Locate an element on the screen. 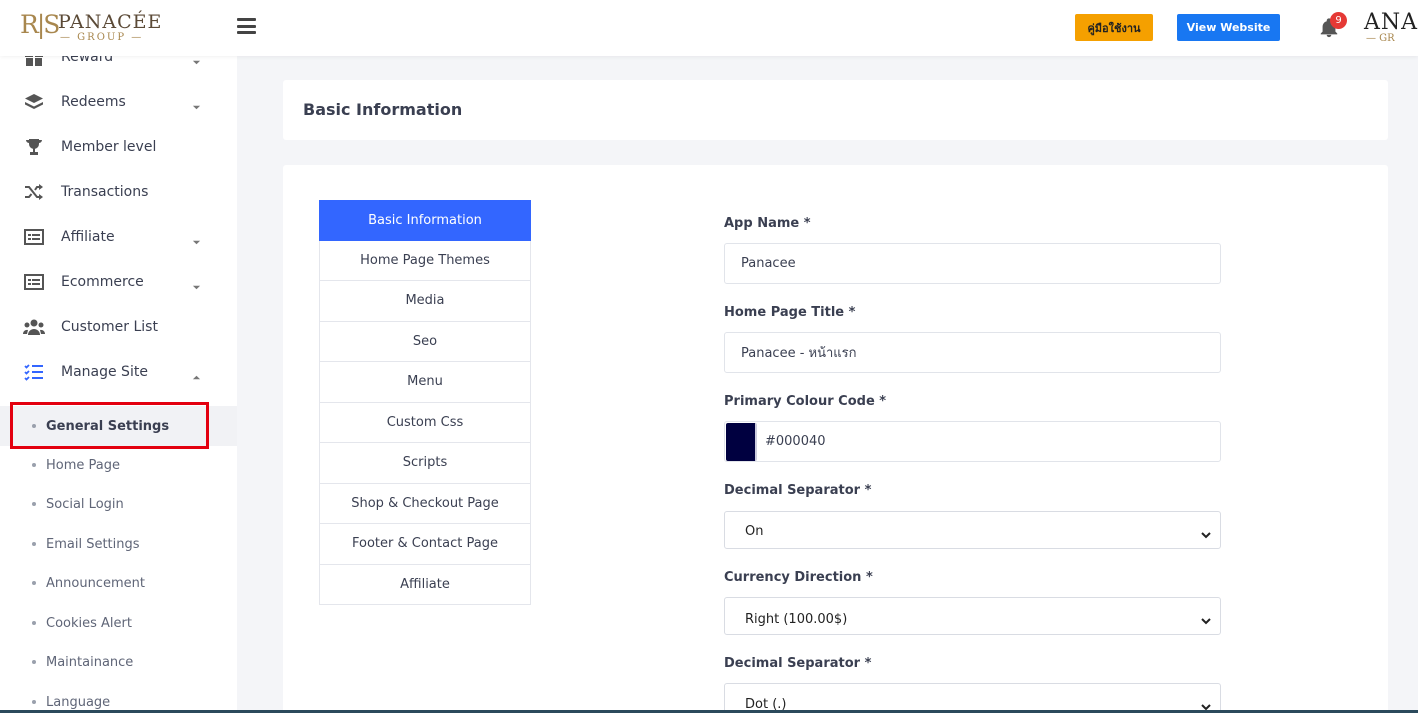  decimal-separator-2-select: Dot (.) is located at coordinates (972, 698).